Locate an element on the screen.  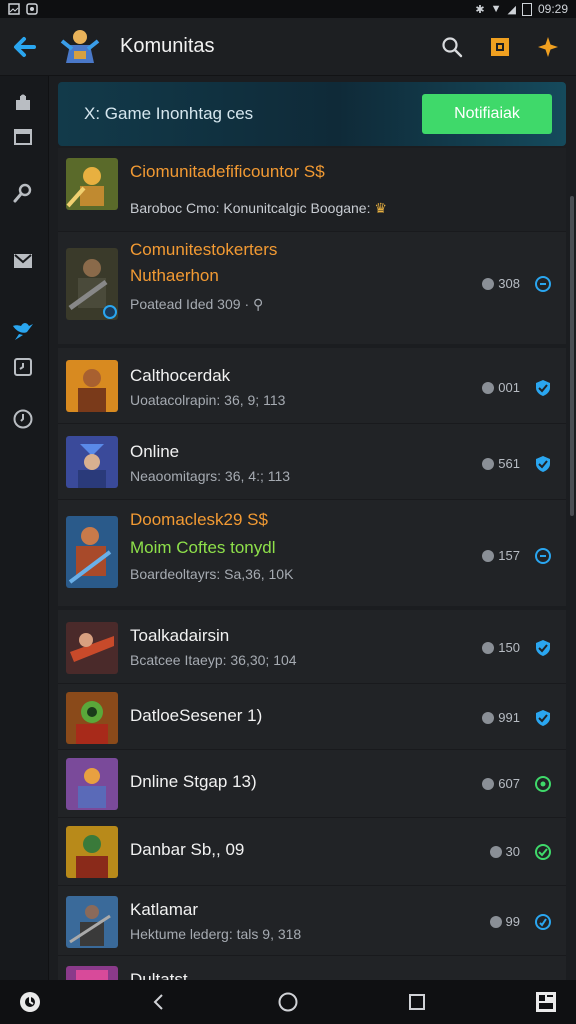
list-item: Danbar Sb,, 09 30 is located at coordinates (312, 852).